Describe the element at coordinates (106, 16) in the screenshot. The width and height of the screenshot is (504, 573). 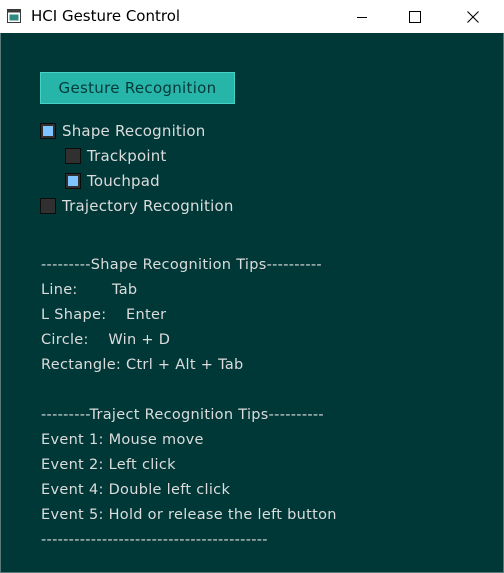
I see `window-title: HCI Gesture Control` at that location.